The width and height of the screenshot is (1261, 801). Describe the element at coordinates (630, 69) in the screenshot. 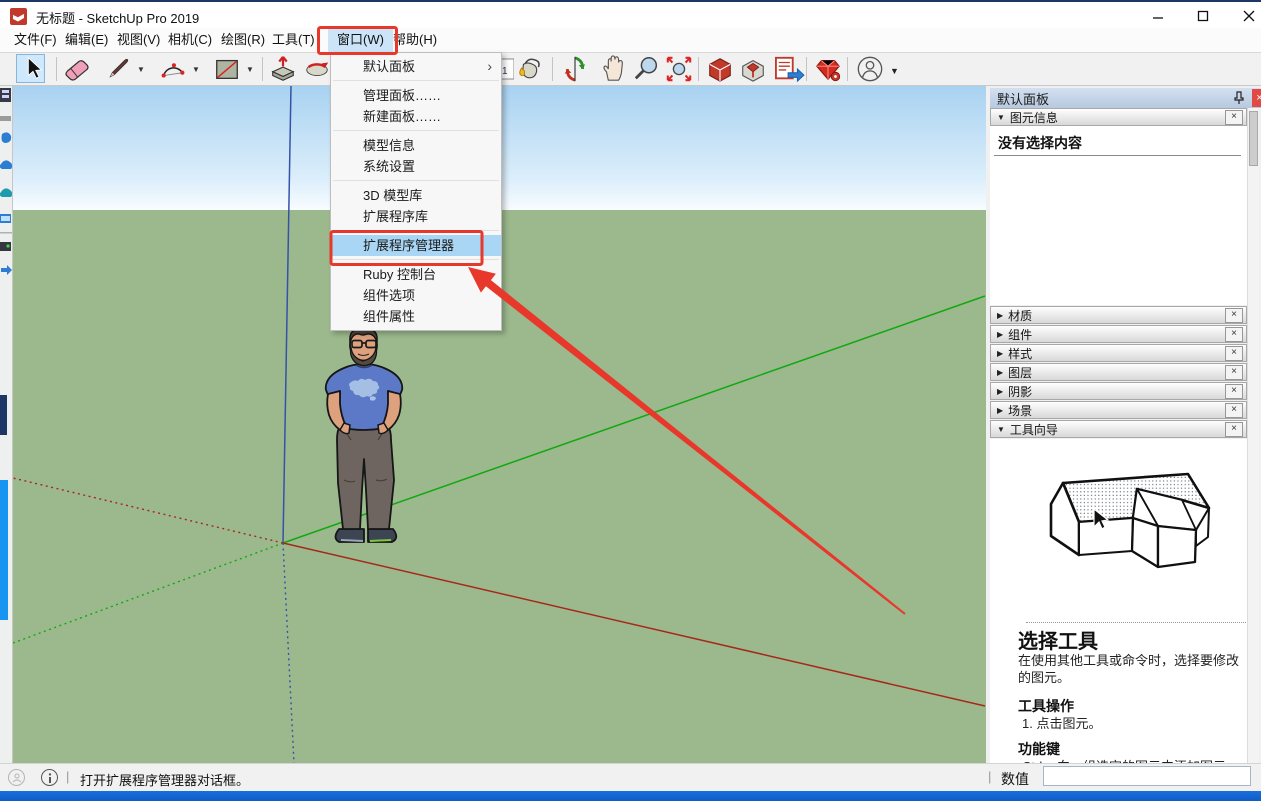

I see `toolbar: ▼ ▼ ▼ 1 ▼` at that location.